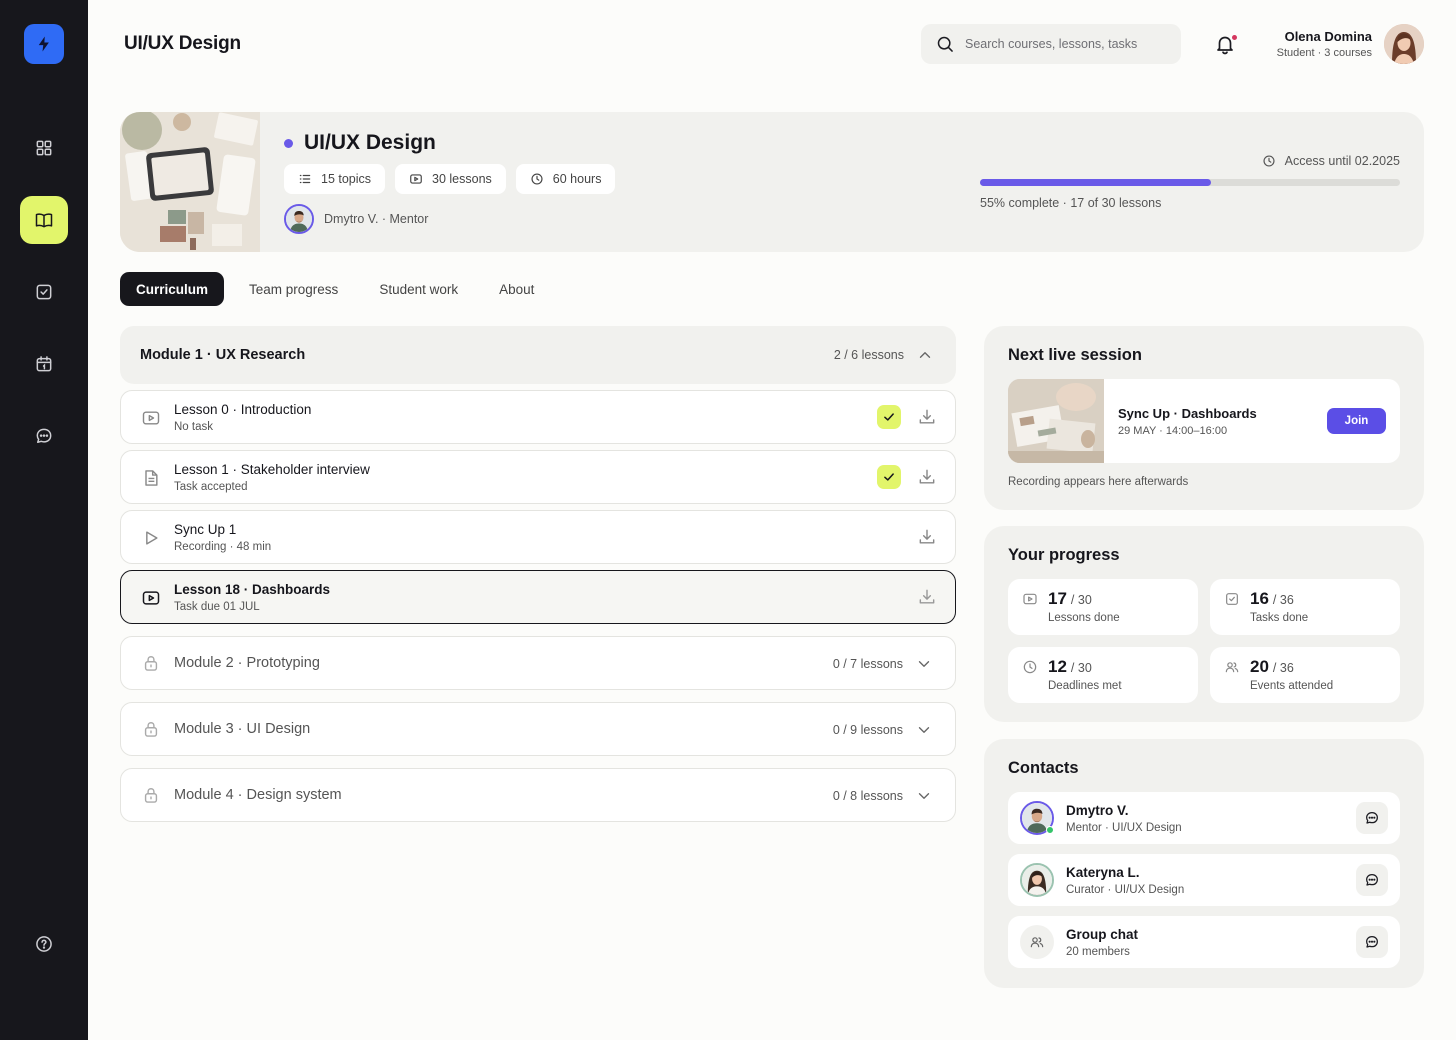 The height and width of the screenshot is (1040, 1456). I want to click on mentor-label: Dmytro V. · Mentor, so click(376, 219).